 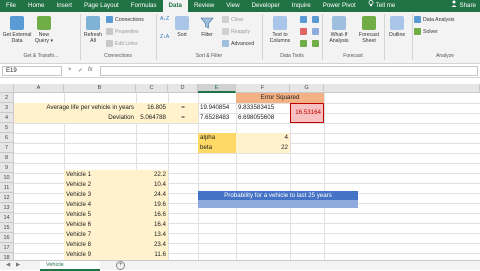 I want to click on column-header-f: F, so click(x=263, y=88).